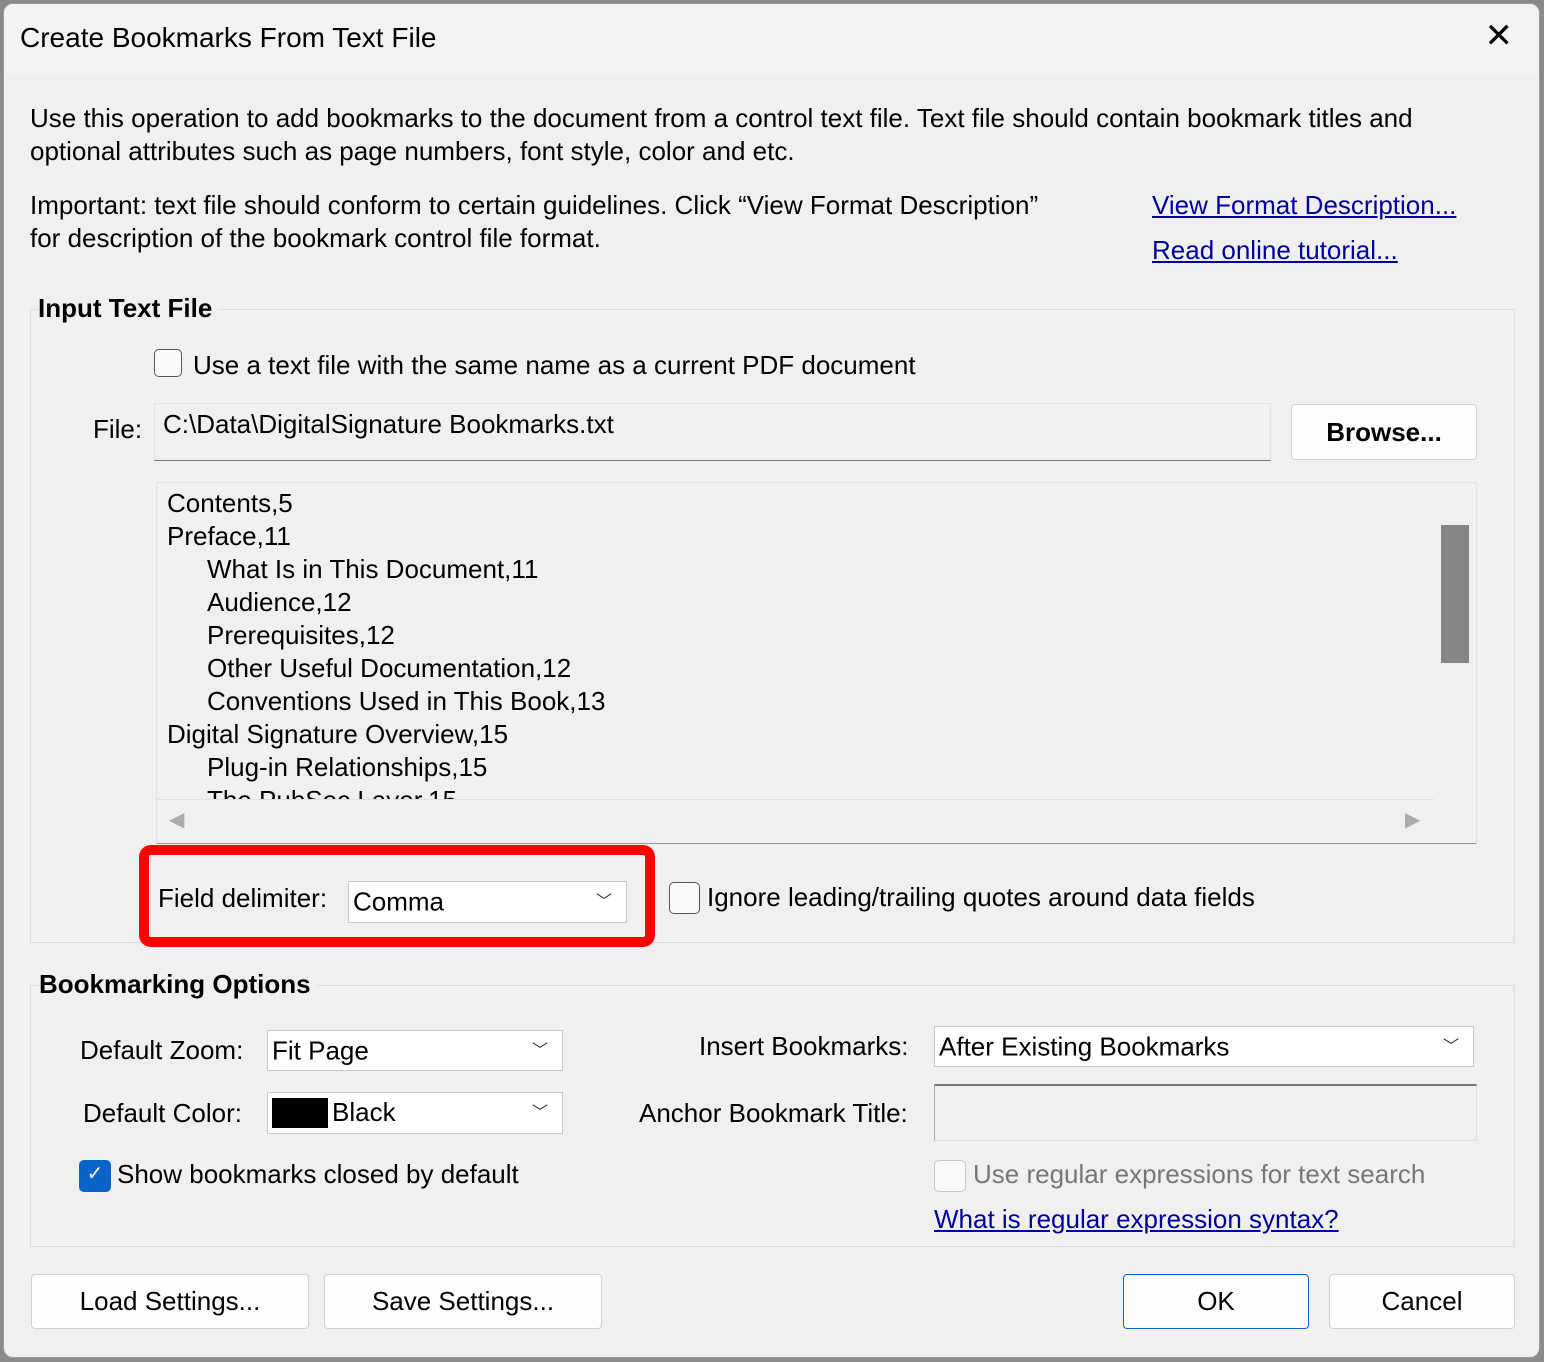 This screenshot has height=1362, width=1544. What do you see at coordinates (373, 569) in the screenshot?
I see `preview-line: What Is in This Document,11` at bounding box center [373, 569].